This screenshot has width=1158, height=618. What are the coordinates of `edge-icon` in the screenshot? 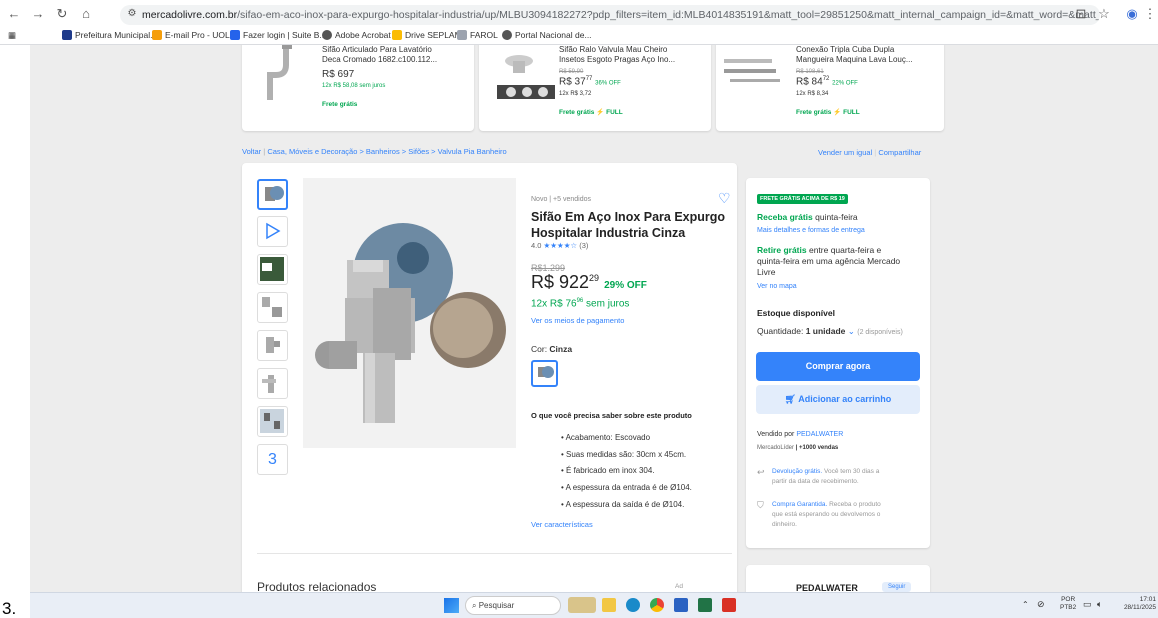 It's located at (633, 605).